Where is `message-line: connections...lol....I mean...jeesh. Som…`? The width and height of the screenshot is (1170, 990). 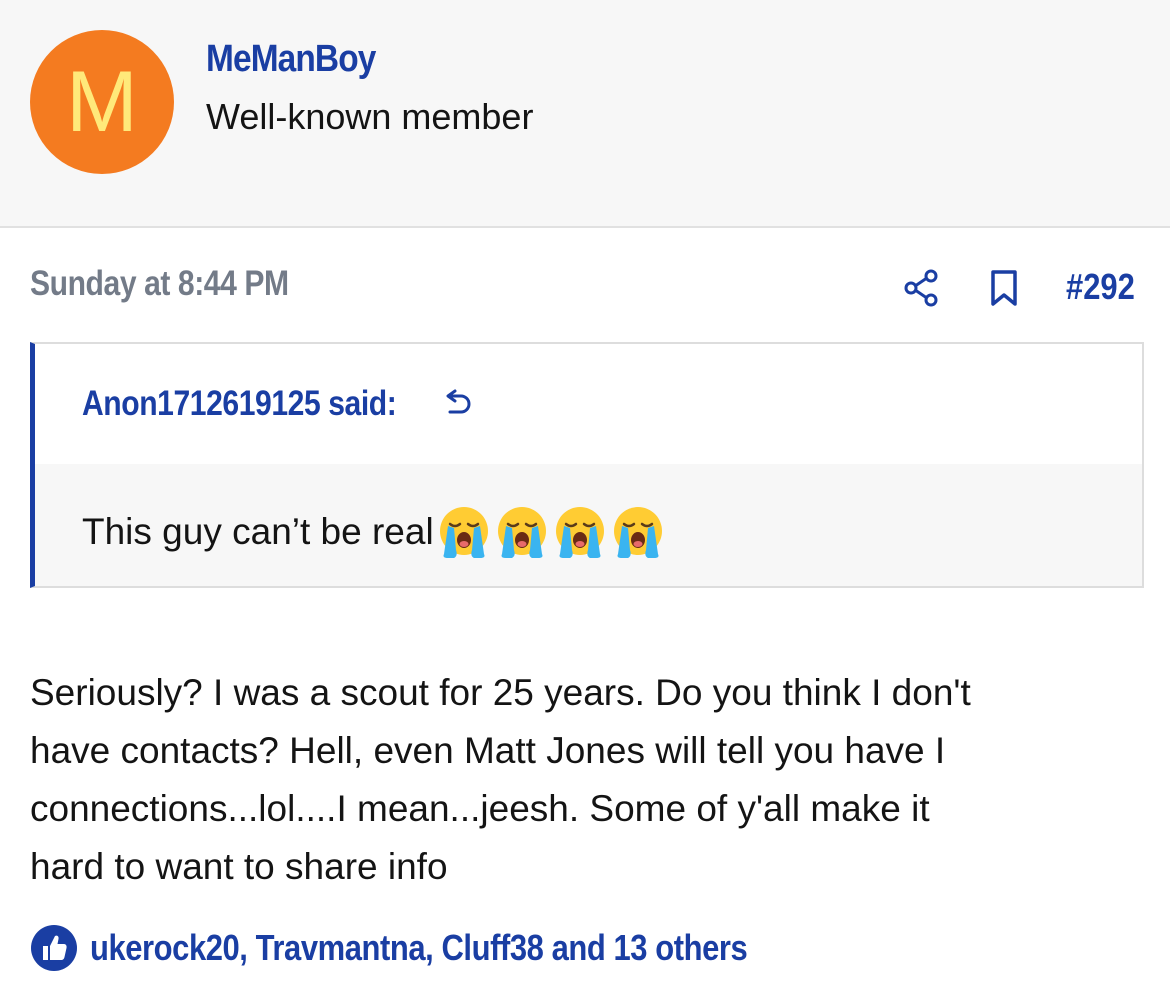 message-line: connections...lol....I mean...jeesh. Som… is located at coordinates (480, 808).